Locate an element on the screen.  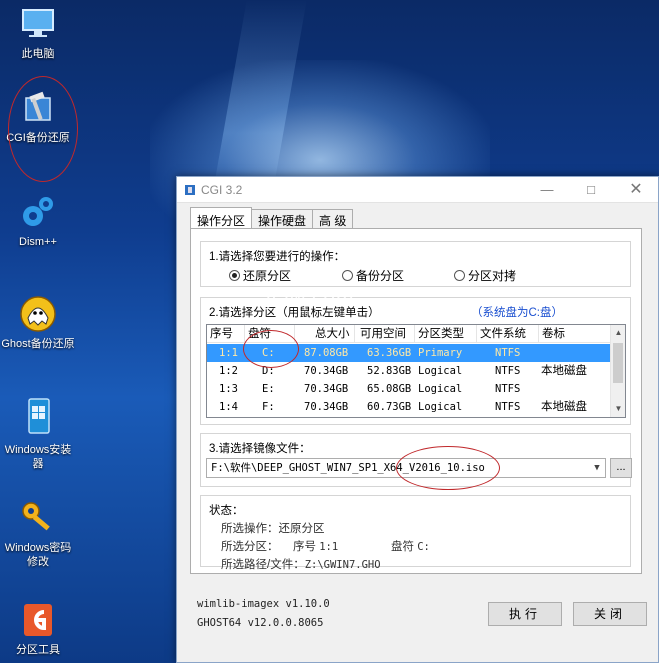
cell-type: Logical is located at coordinates (440, 389).